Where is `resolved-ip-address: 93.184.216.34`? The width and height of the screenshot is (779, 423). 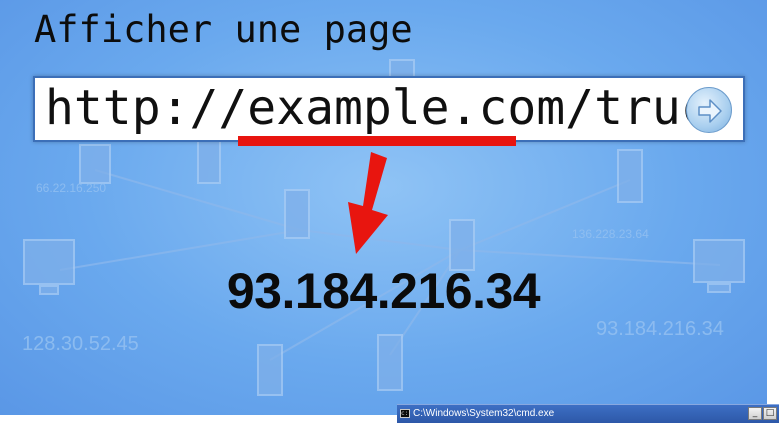 resolved-ip-address: 93.184.216.34 is located at coordinates (383, 291).